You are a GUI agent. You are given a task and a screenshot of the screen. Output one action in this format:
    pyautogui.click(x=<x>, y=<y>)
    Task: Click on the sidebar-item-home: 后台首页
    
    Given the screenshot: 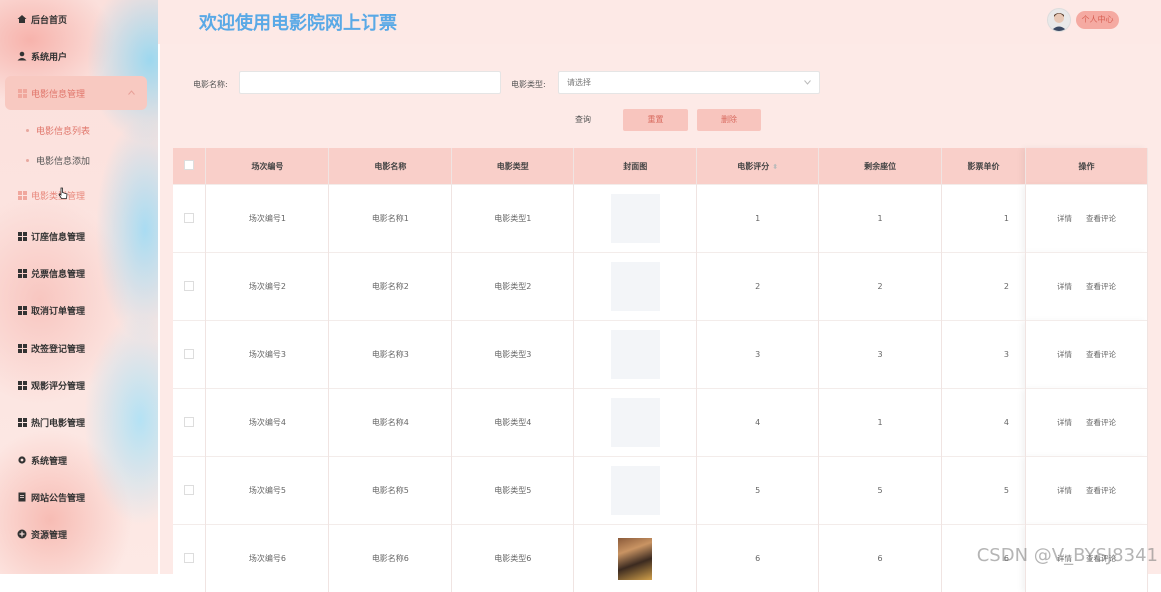 What is the action you would take?
    pyautogui.click(x=79, y=19)
    